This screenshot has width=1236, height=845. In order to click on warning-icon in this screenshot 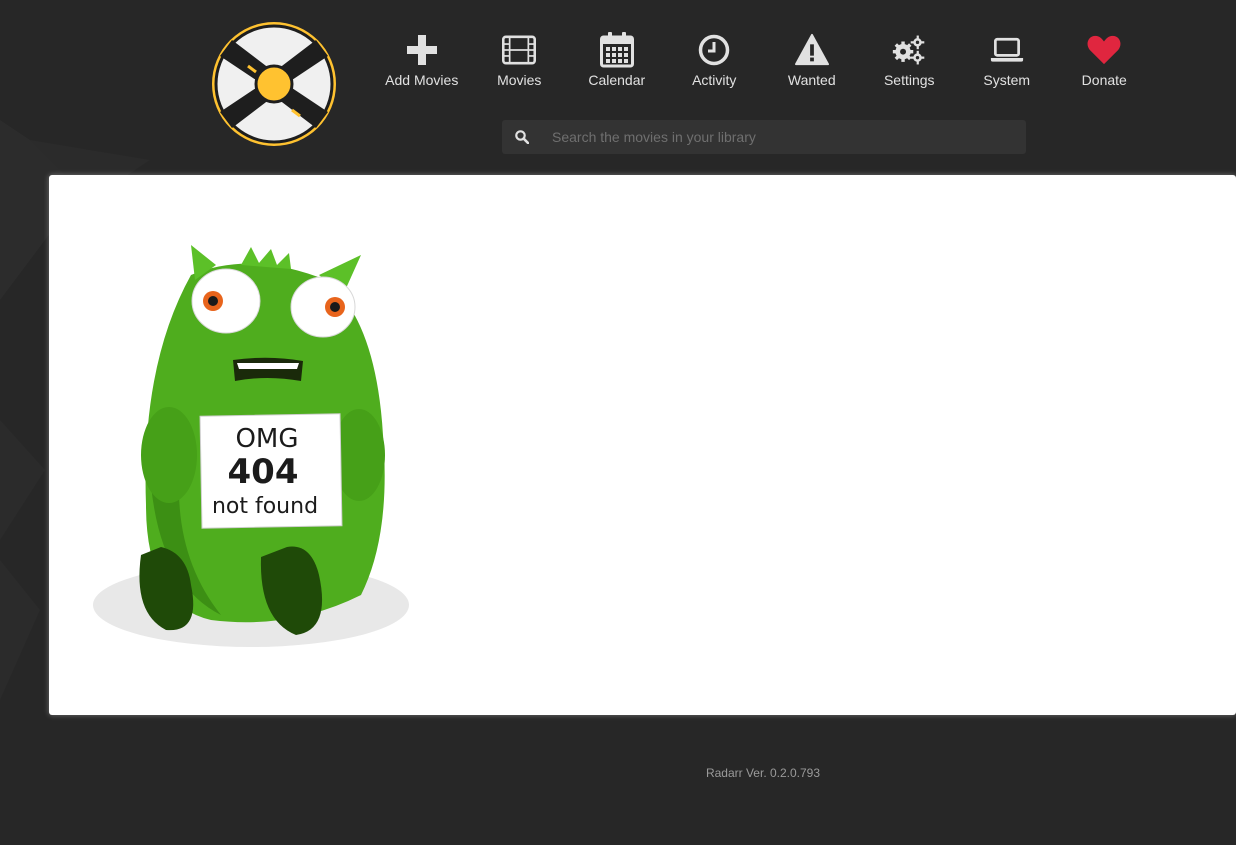, I will do `click(811, 50)`.